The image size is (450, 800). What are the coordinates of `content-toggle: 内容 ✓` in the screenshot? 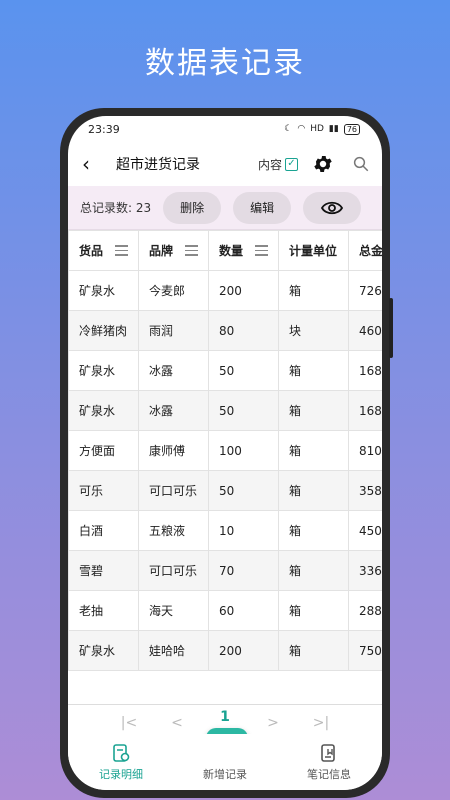 It's located at (278, 164).